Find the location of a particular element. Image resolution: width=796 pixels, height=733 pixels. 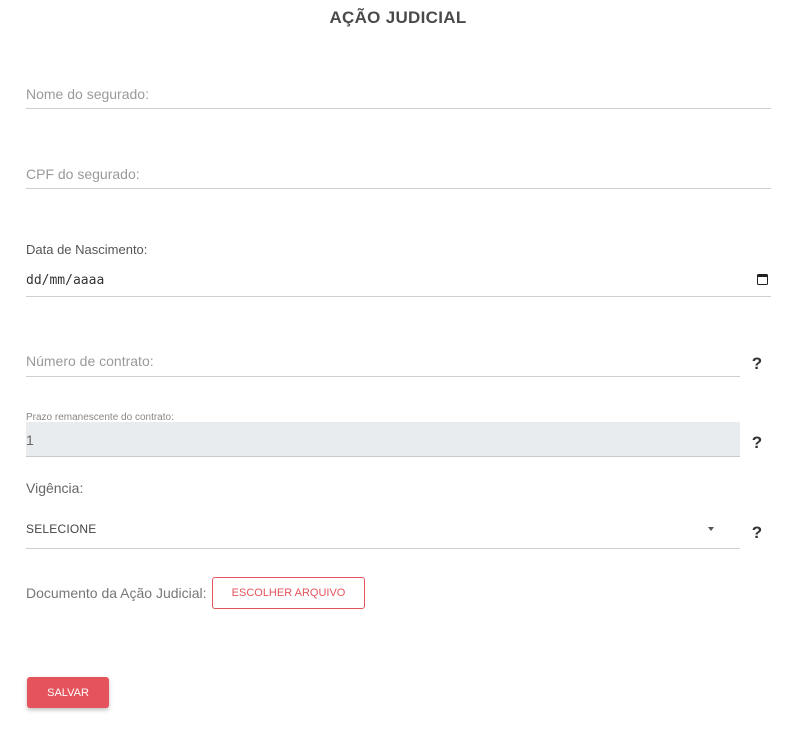

cpf-segurado-field is located at coordinates (398, 174).